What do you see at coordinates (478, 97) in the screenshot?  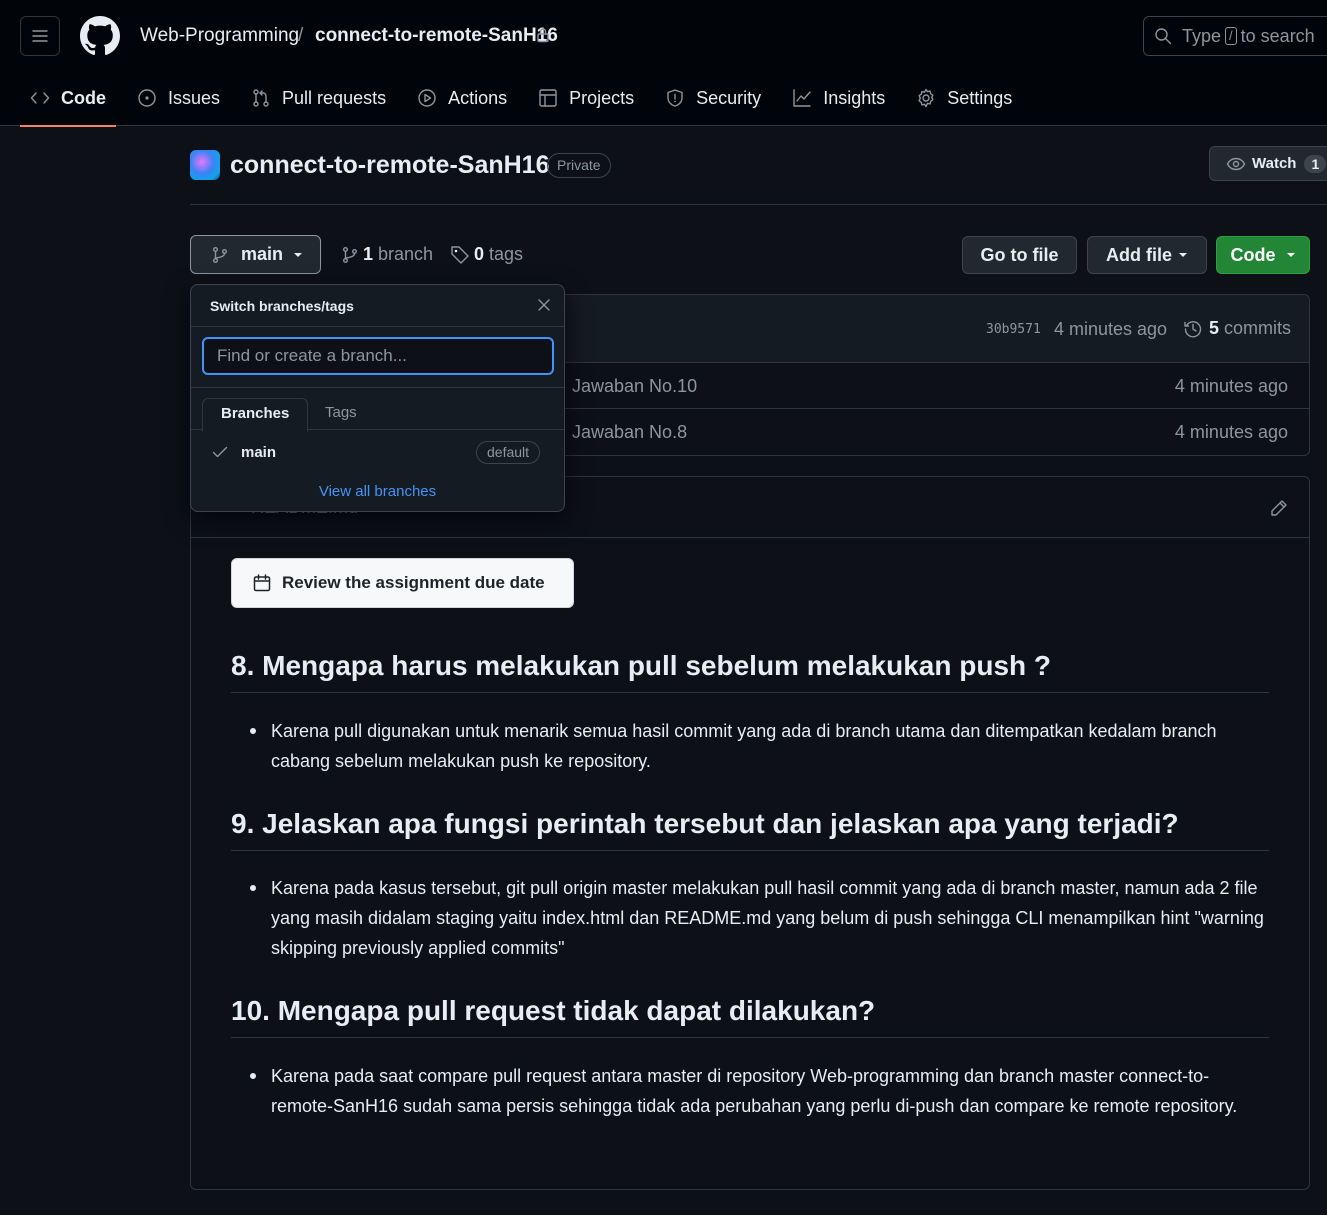 I see `tab-actions-label: Actions` at bounding box center [478, 97].